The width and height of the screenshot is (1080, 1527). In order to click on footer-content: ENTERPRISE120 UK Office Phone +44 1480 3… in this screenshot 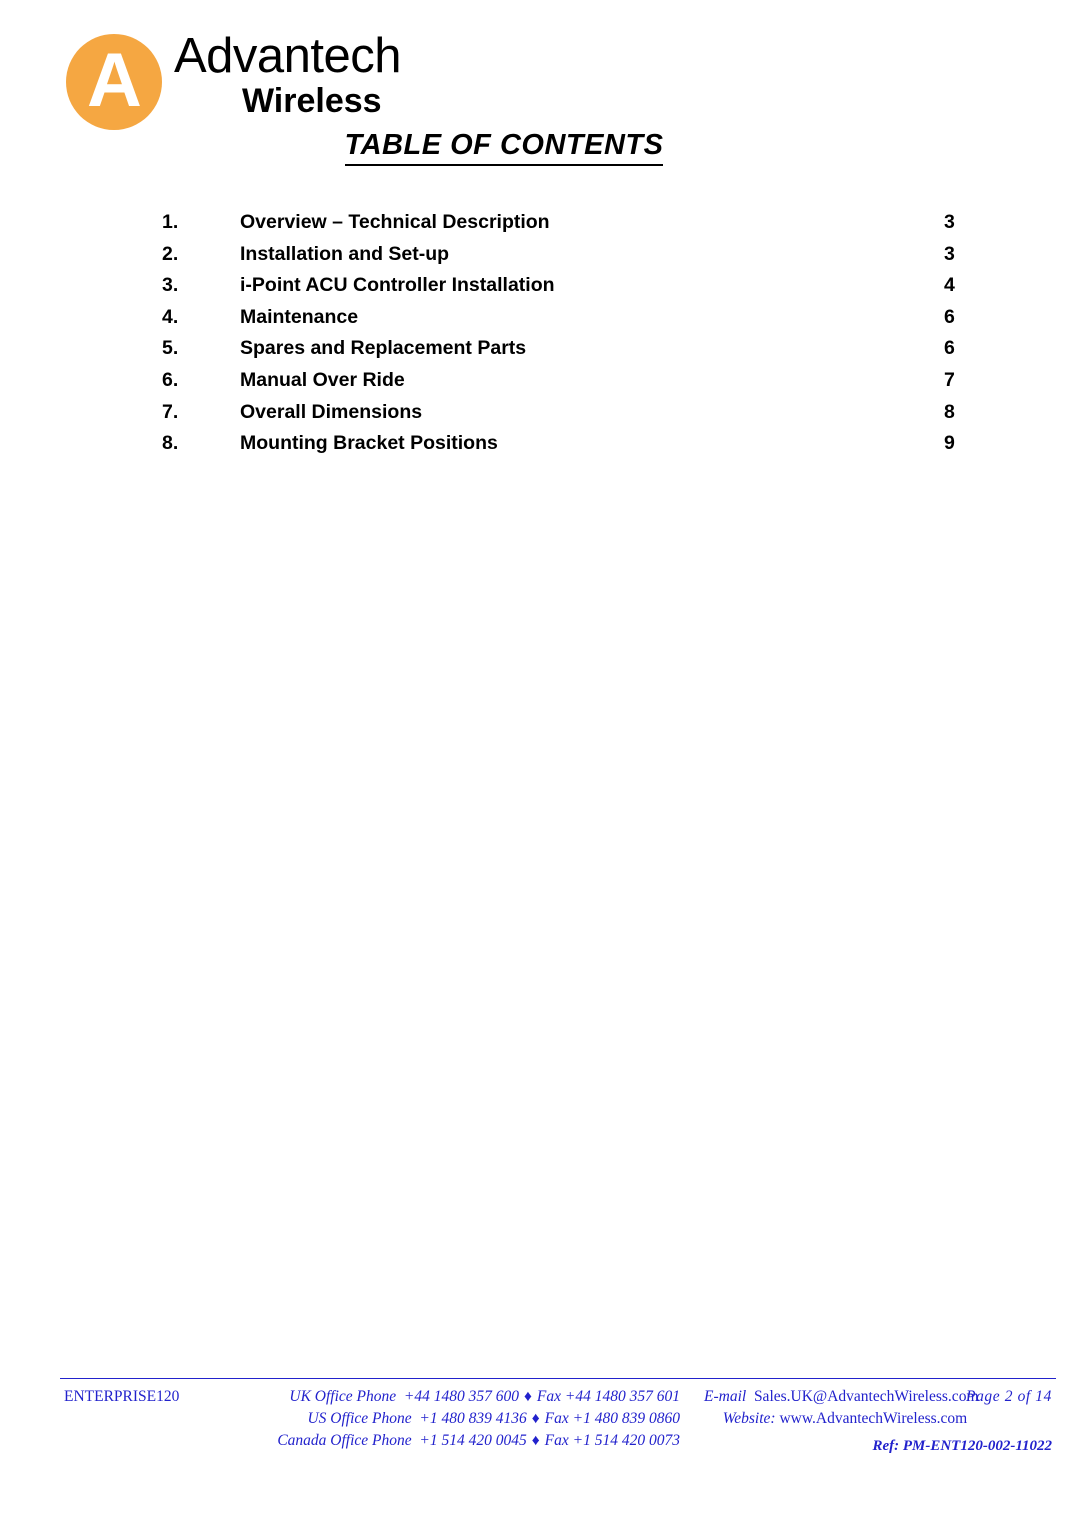, I will do `click(558, 1416)`.